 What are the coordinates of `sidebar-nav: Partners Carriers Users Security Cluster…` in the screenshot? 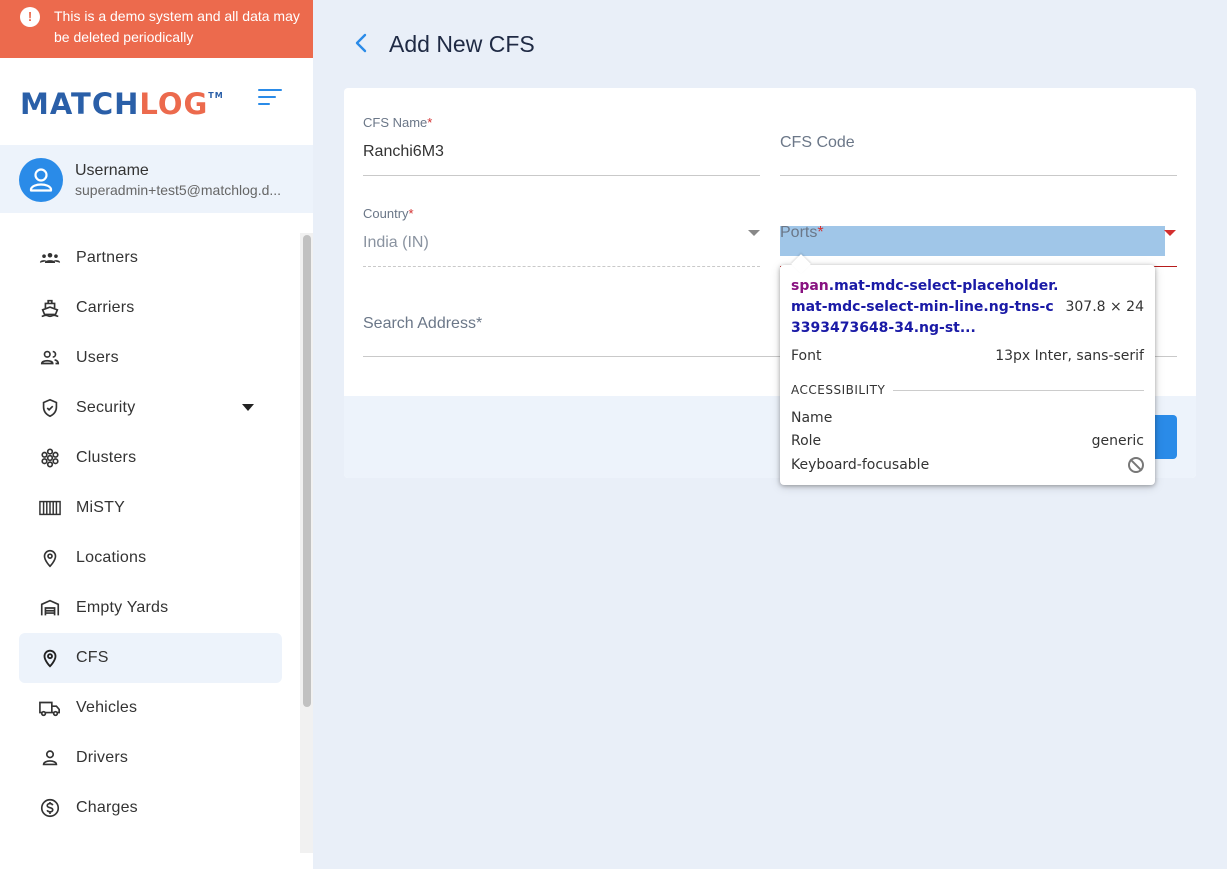 It's located at (150, 533).